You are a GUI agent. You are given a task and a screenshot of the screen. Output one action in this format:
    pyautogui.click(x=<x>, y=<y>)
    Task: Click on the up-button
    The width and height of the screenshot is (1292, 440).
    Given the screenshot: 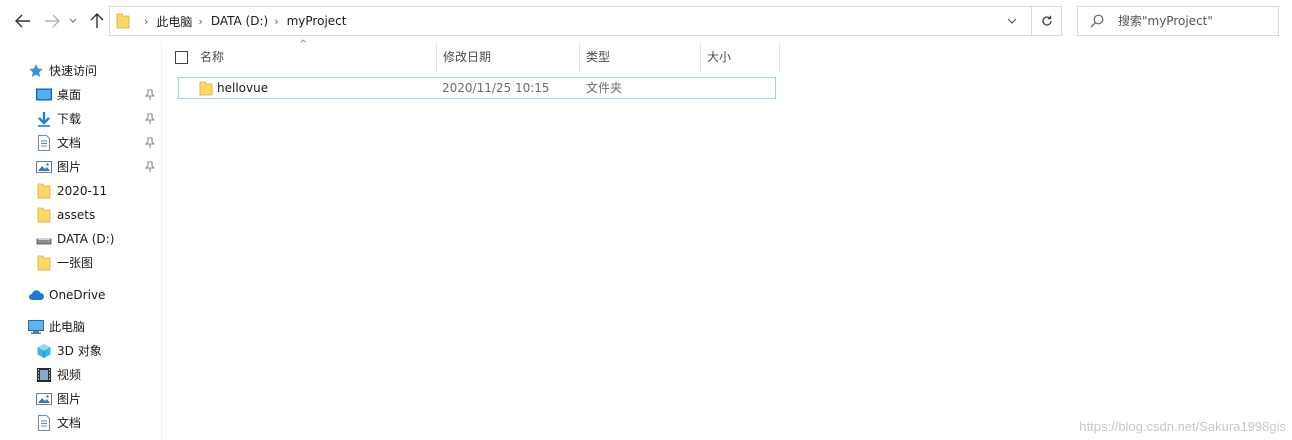 What is the action you would take?
    pyautogui.click(x=97, y=21)
    